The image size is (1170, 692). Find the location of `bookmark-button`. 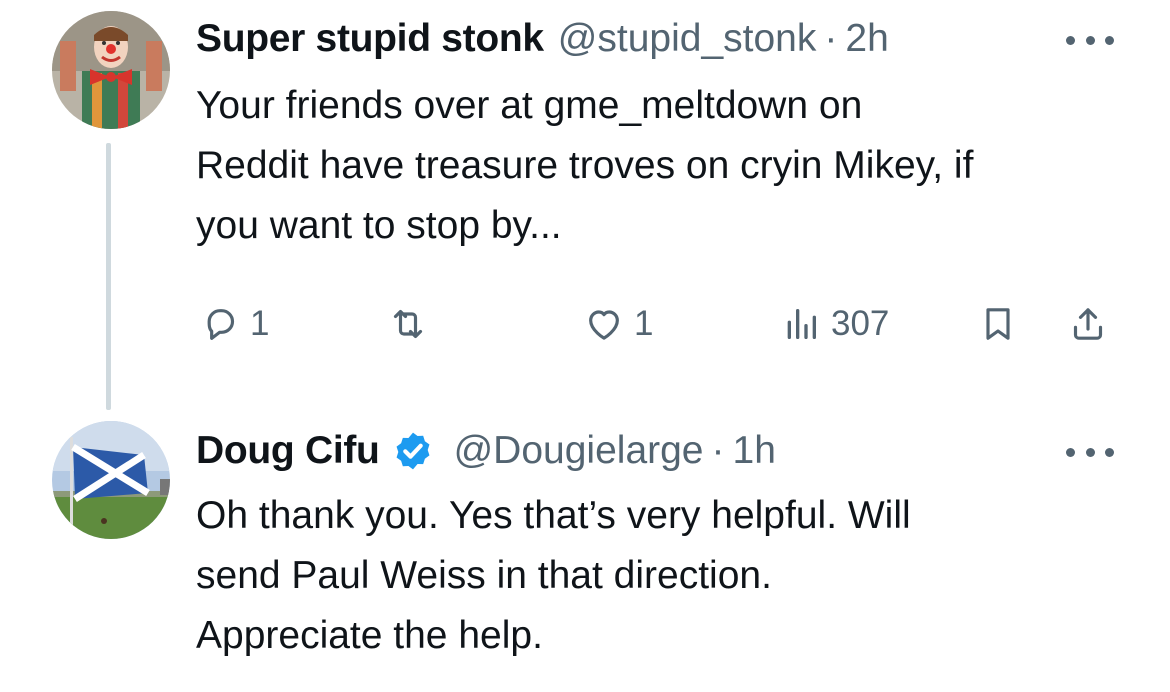

bookmark-button is located at coordinates (998, 324).